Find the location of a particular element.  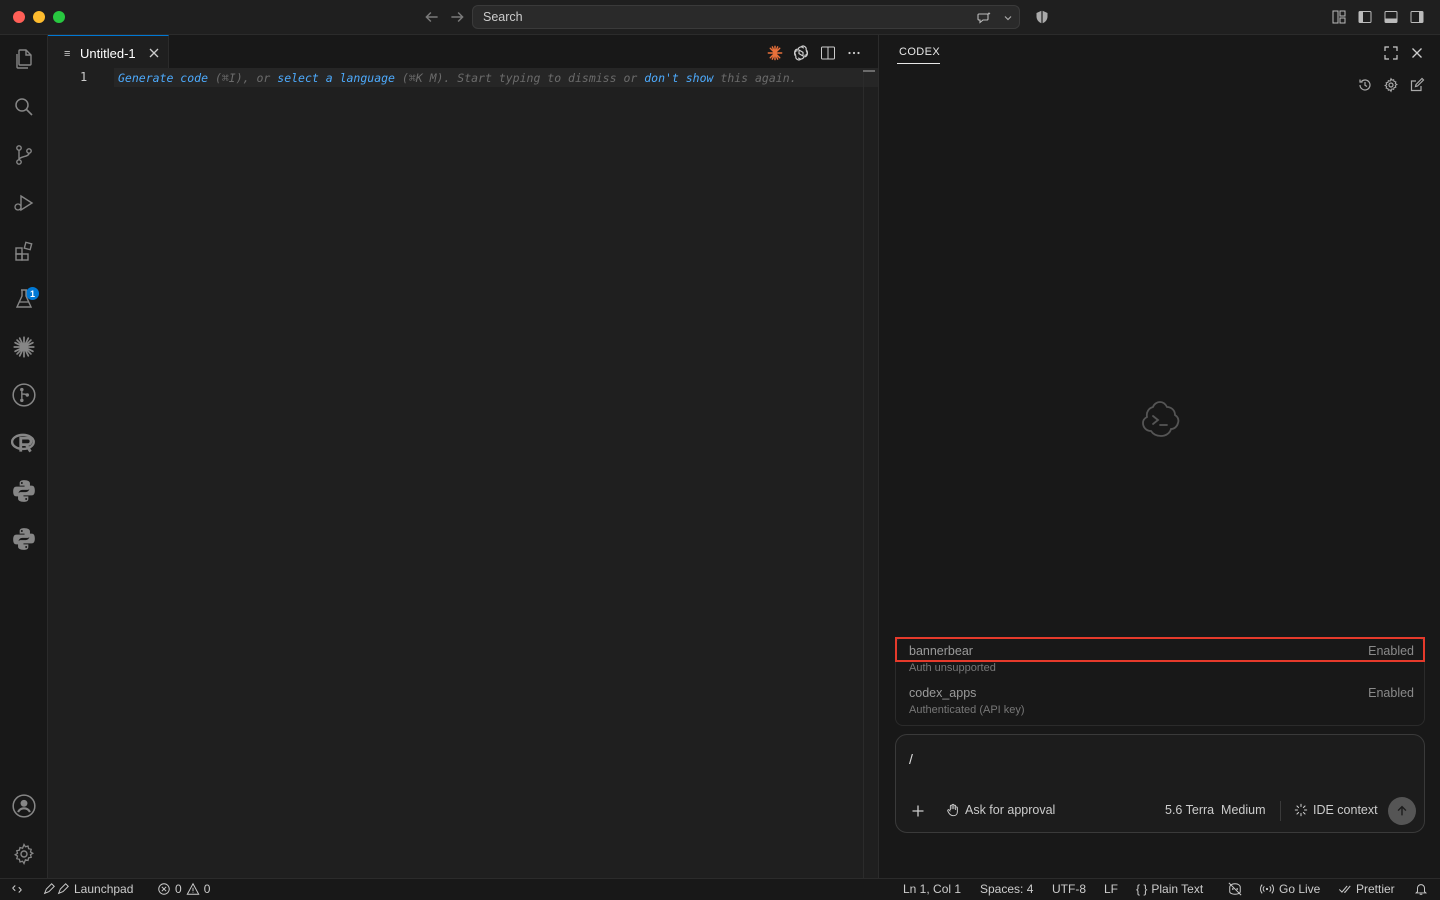

composer-divider is located at coordinates (1280, 811).